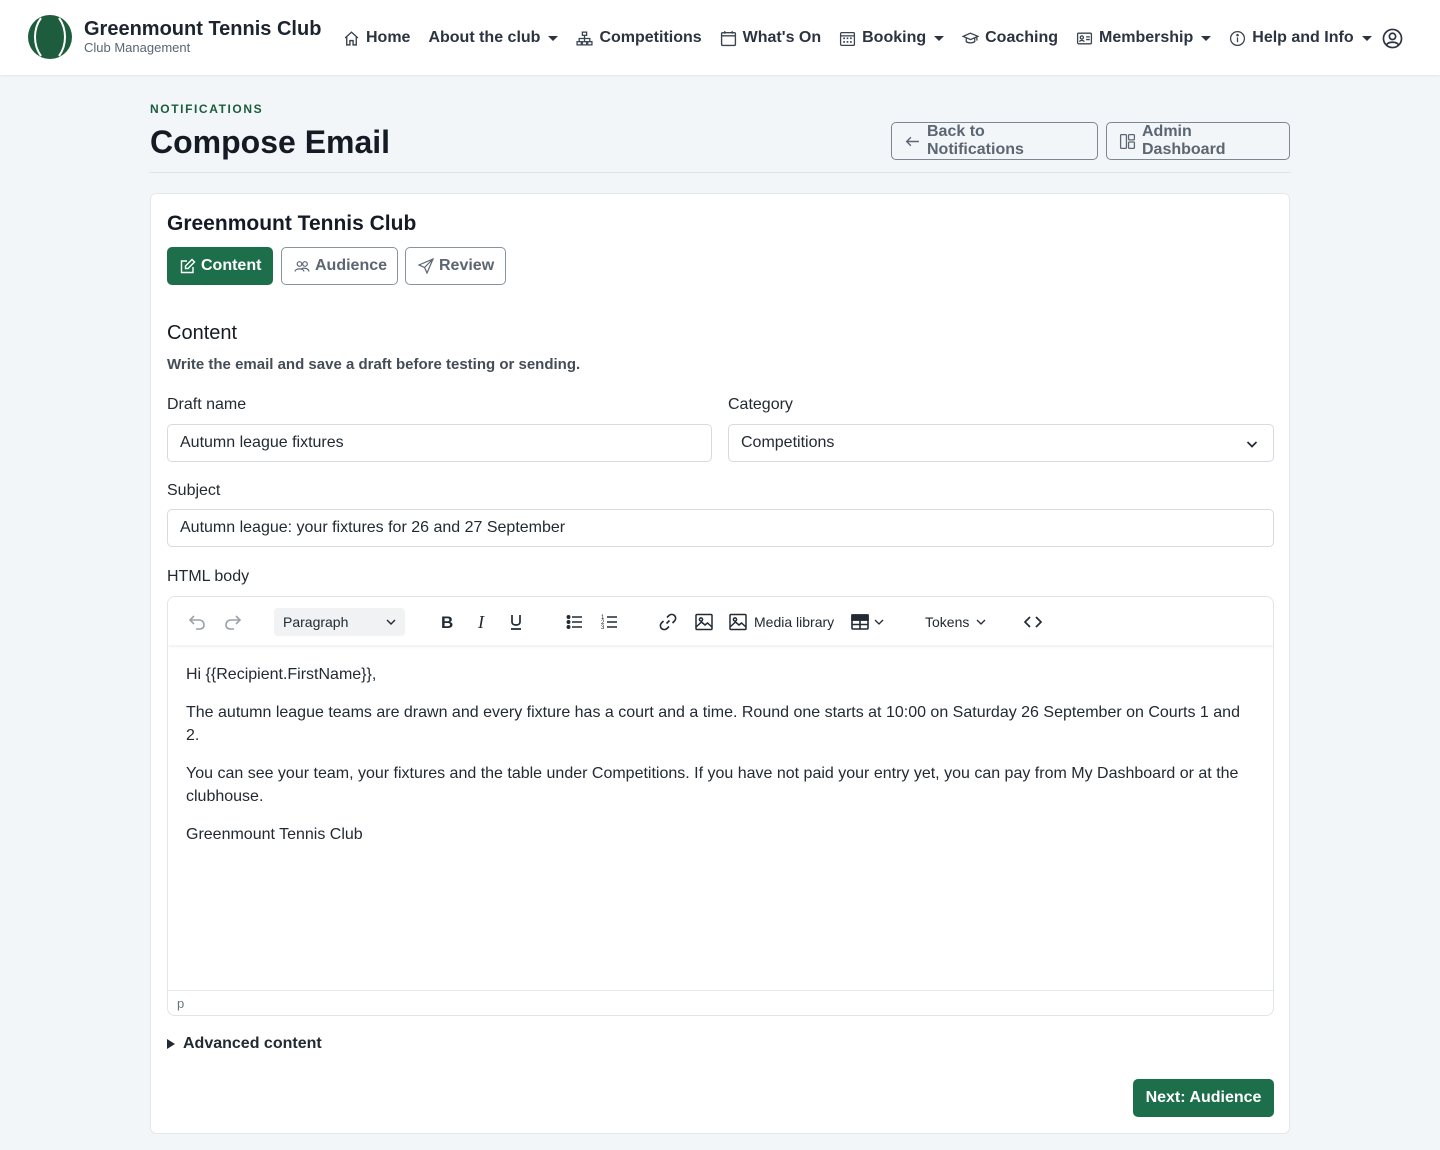 The height and width of the screenshot is (1150, 1440). Describe the element at coordinates (208, 576) in the screenshot. I see `html-body-label: HTML body` at that location.